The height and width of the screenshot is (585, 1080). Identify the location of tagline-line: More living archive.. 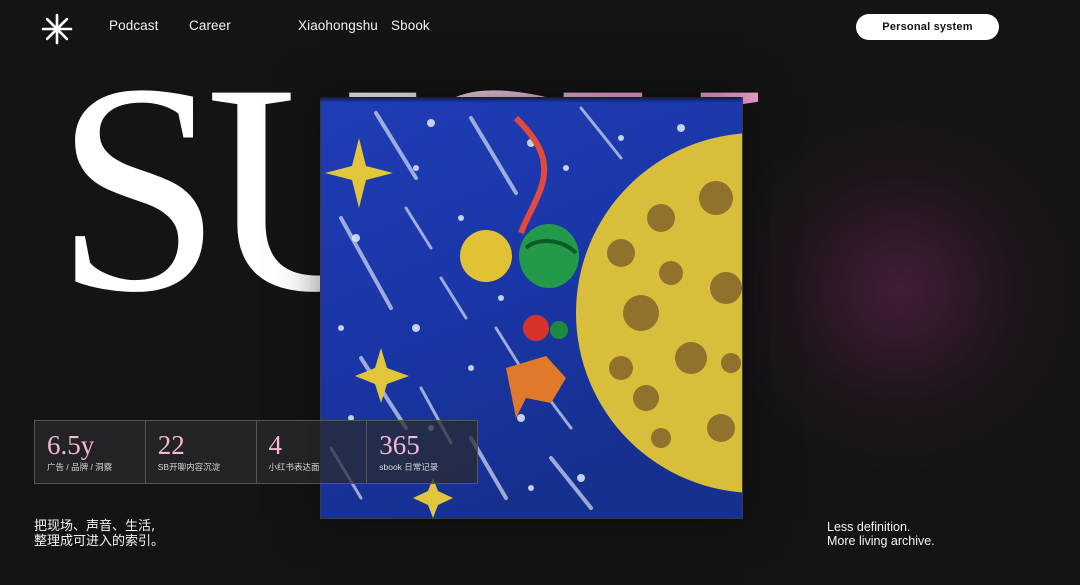
(881, 541).